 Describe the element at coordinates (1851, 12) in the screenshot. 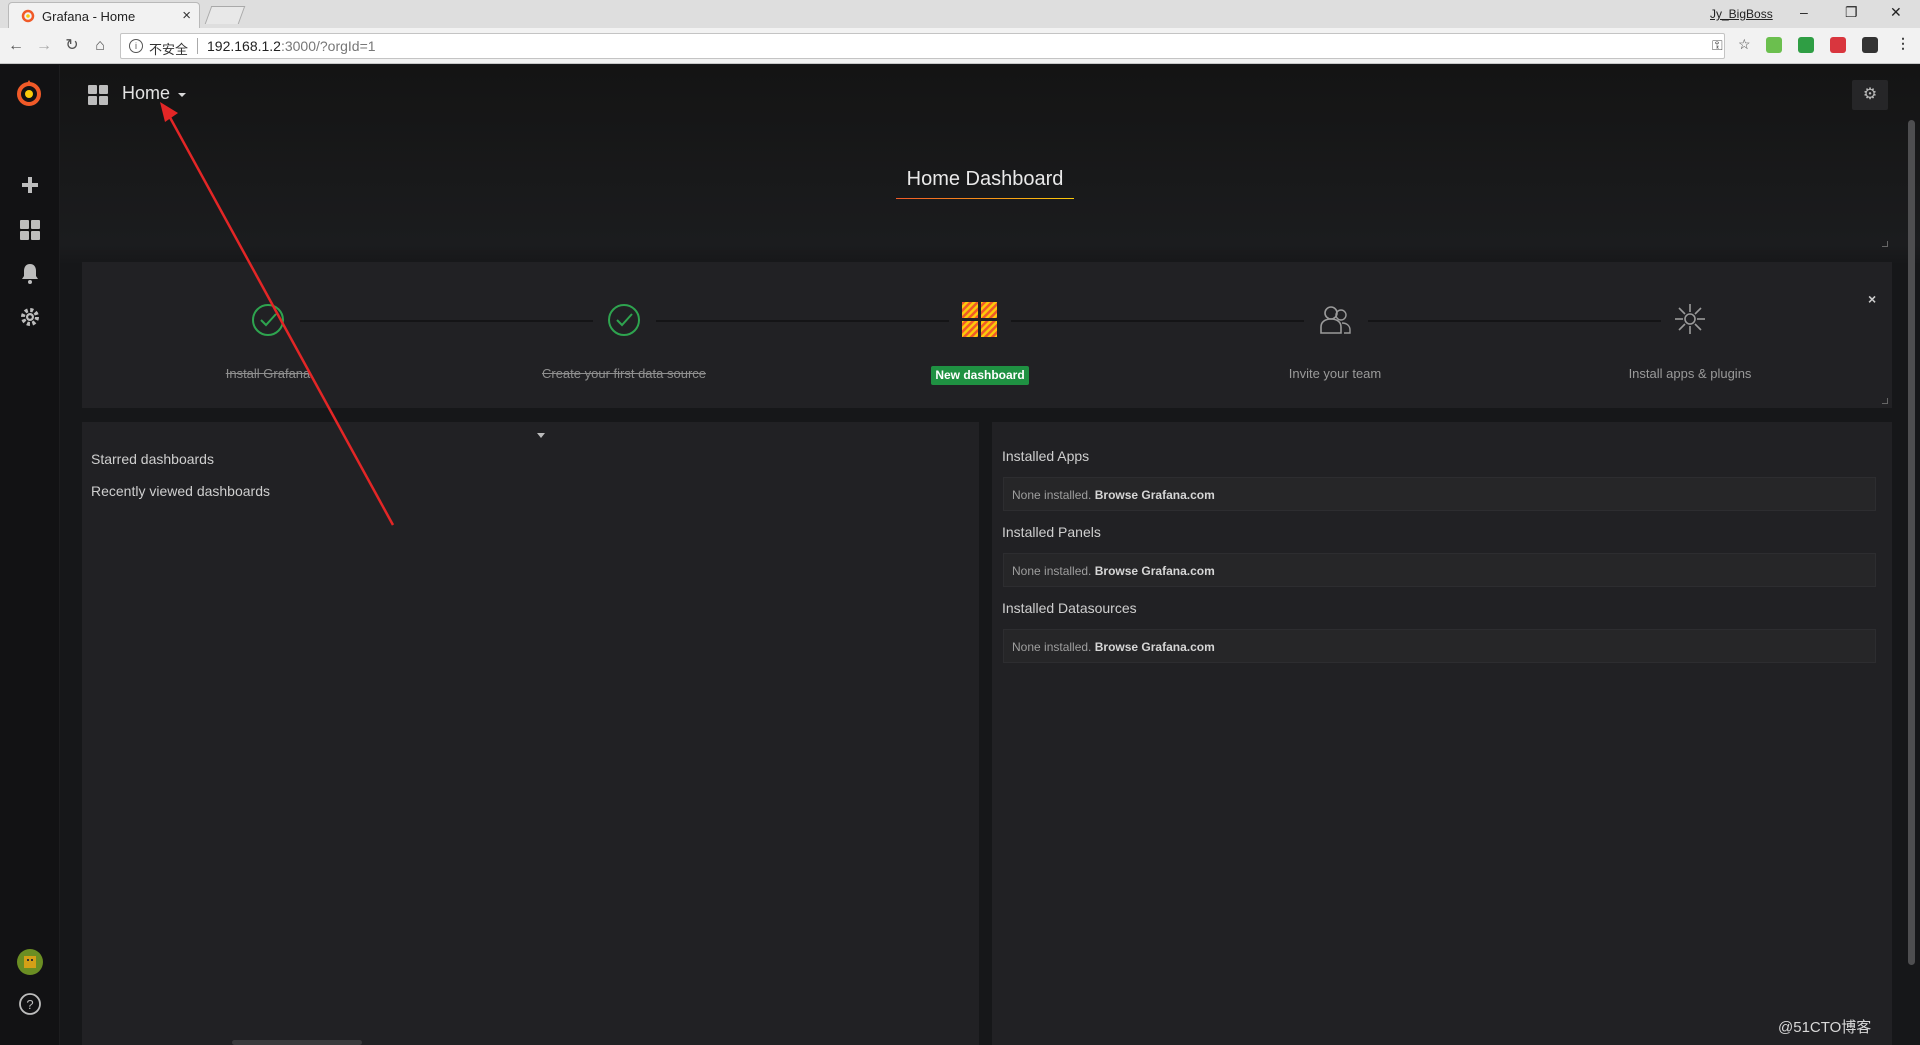

I see `window-restore-button: ❐` at that location.